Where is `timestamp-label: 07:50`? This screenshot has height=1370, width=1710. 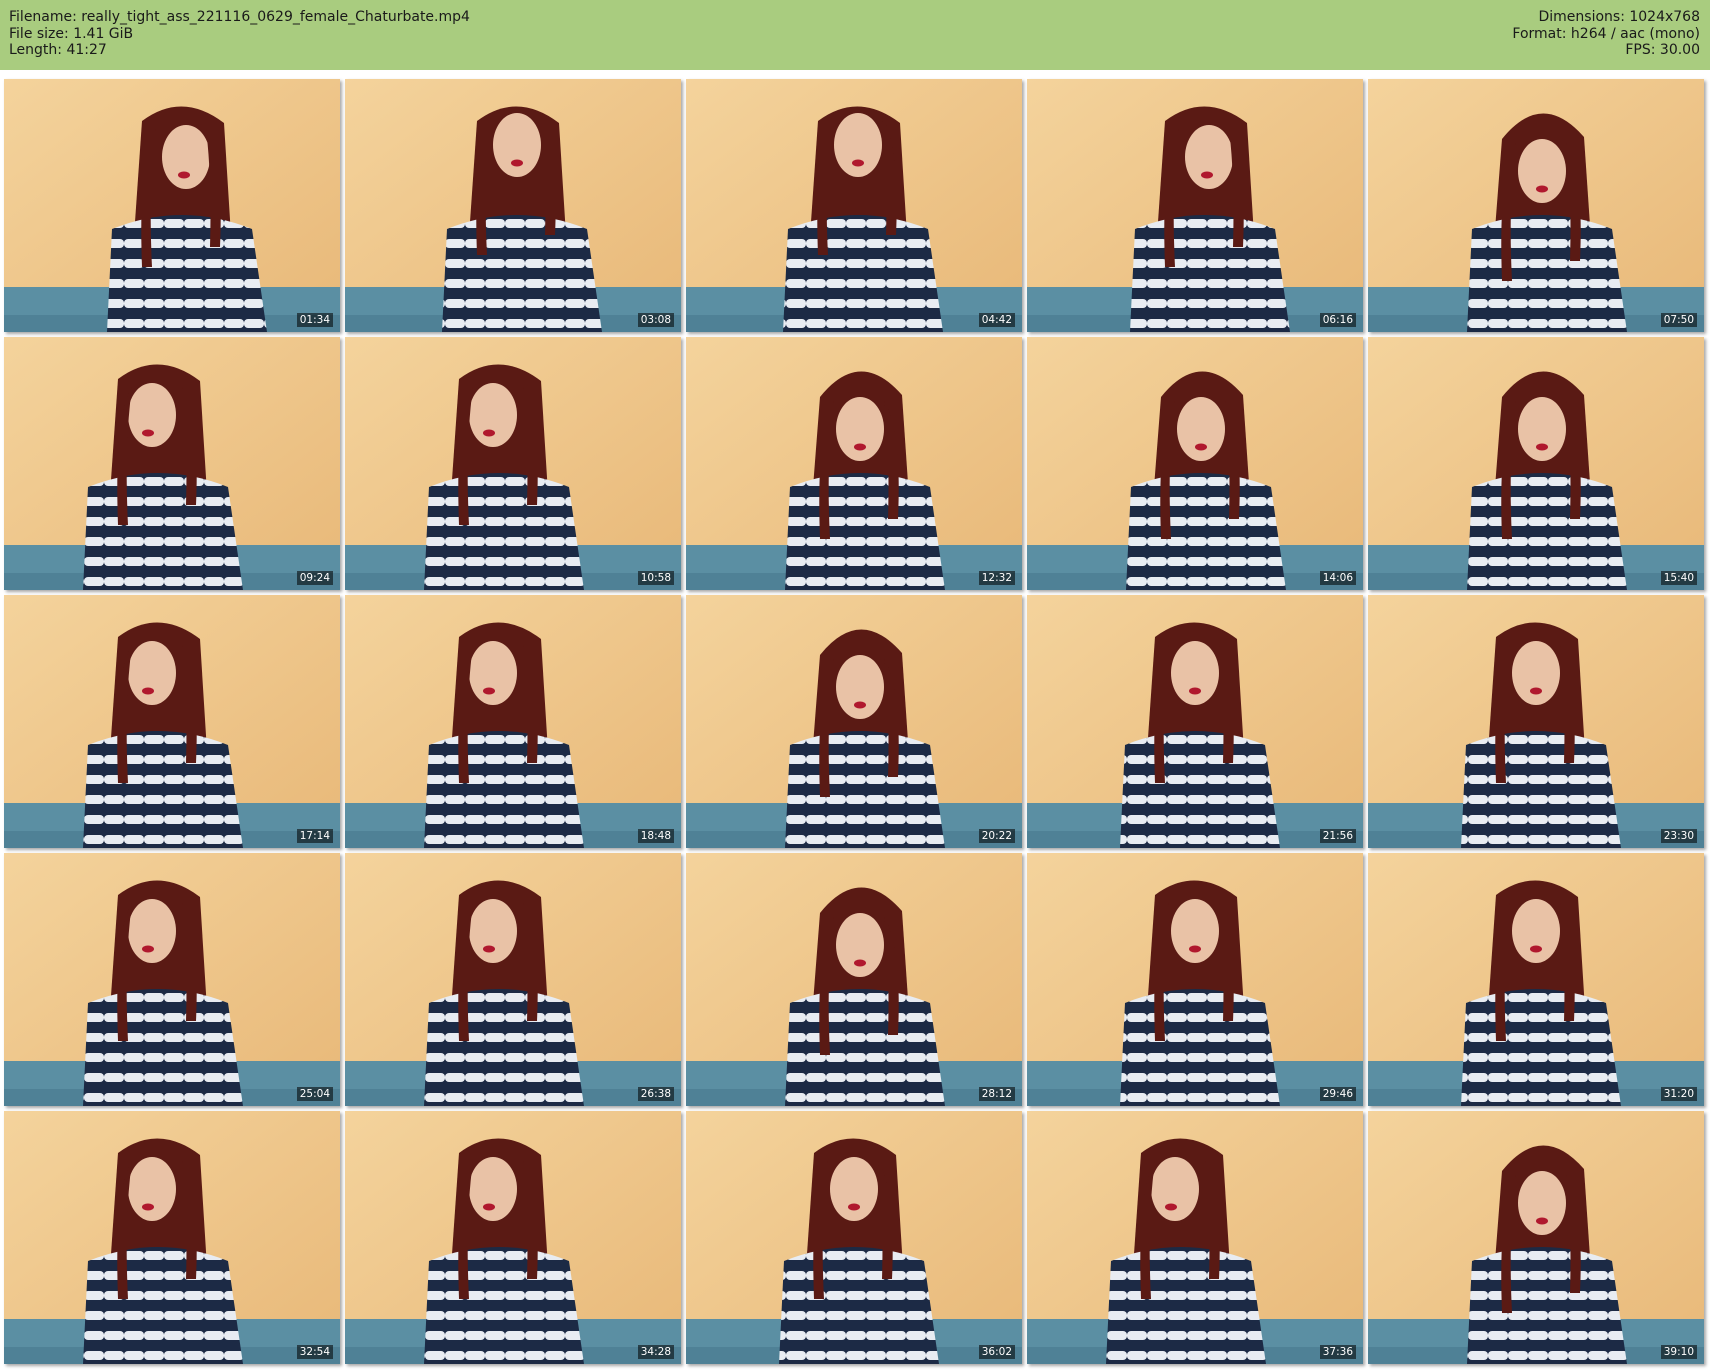
timestamp-label: 07:50 is located at coordinates (1678, 320).